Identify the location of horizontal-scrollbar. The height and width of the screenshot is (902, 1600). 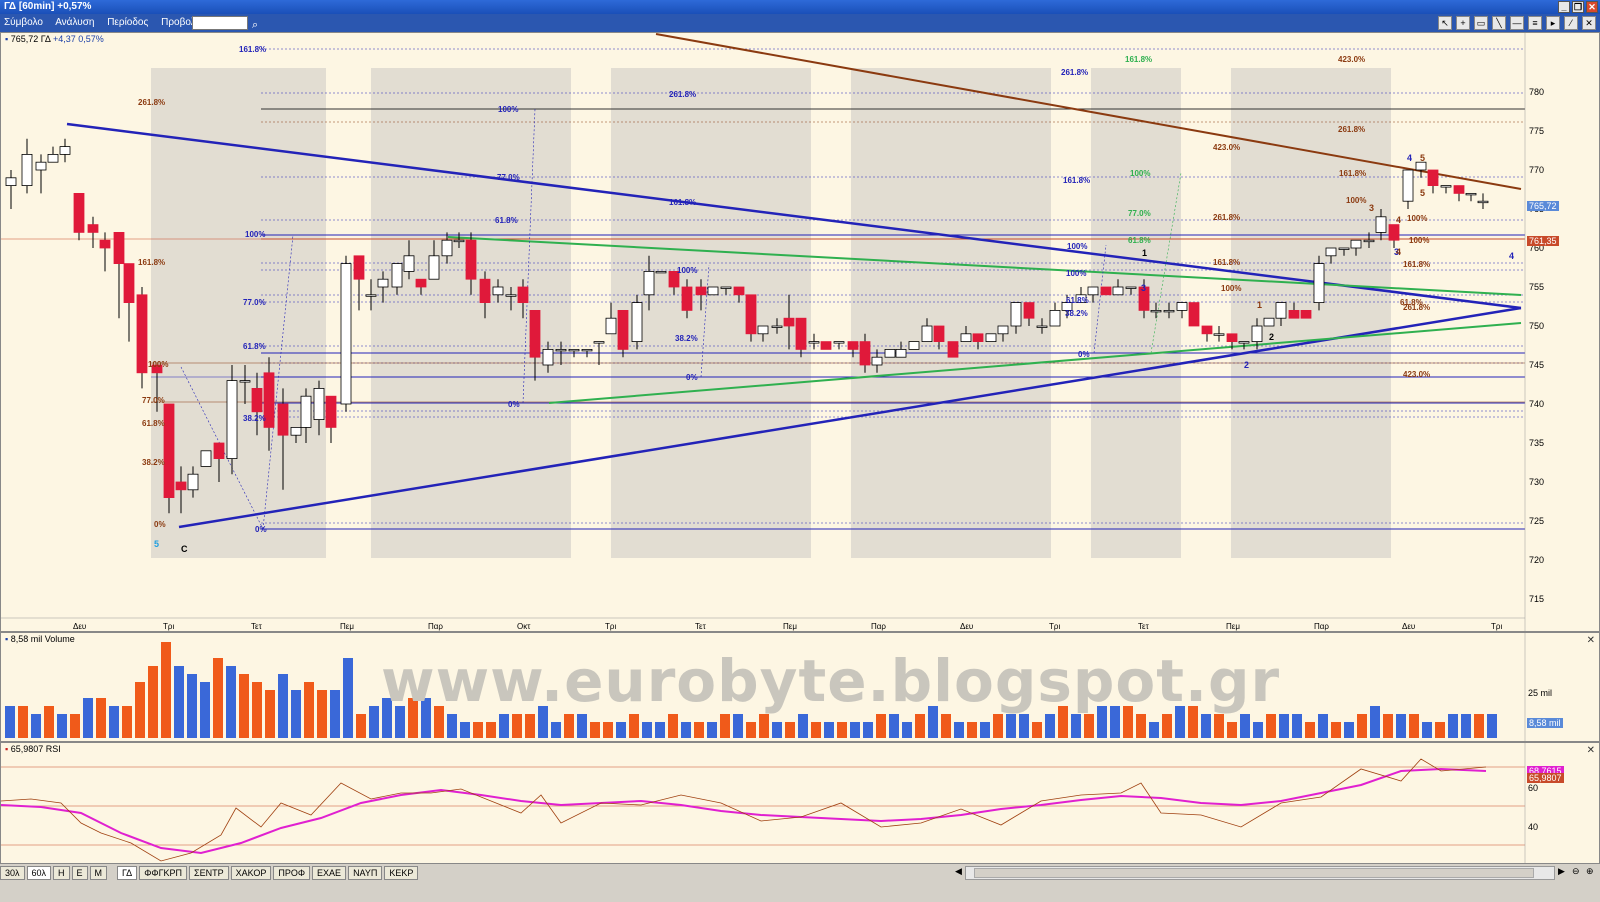
(1260, 873).